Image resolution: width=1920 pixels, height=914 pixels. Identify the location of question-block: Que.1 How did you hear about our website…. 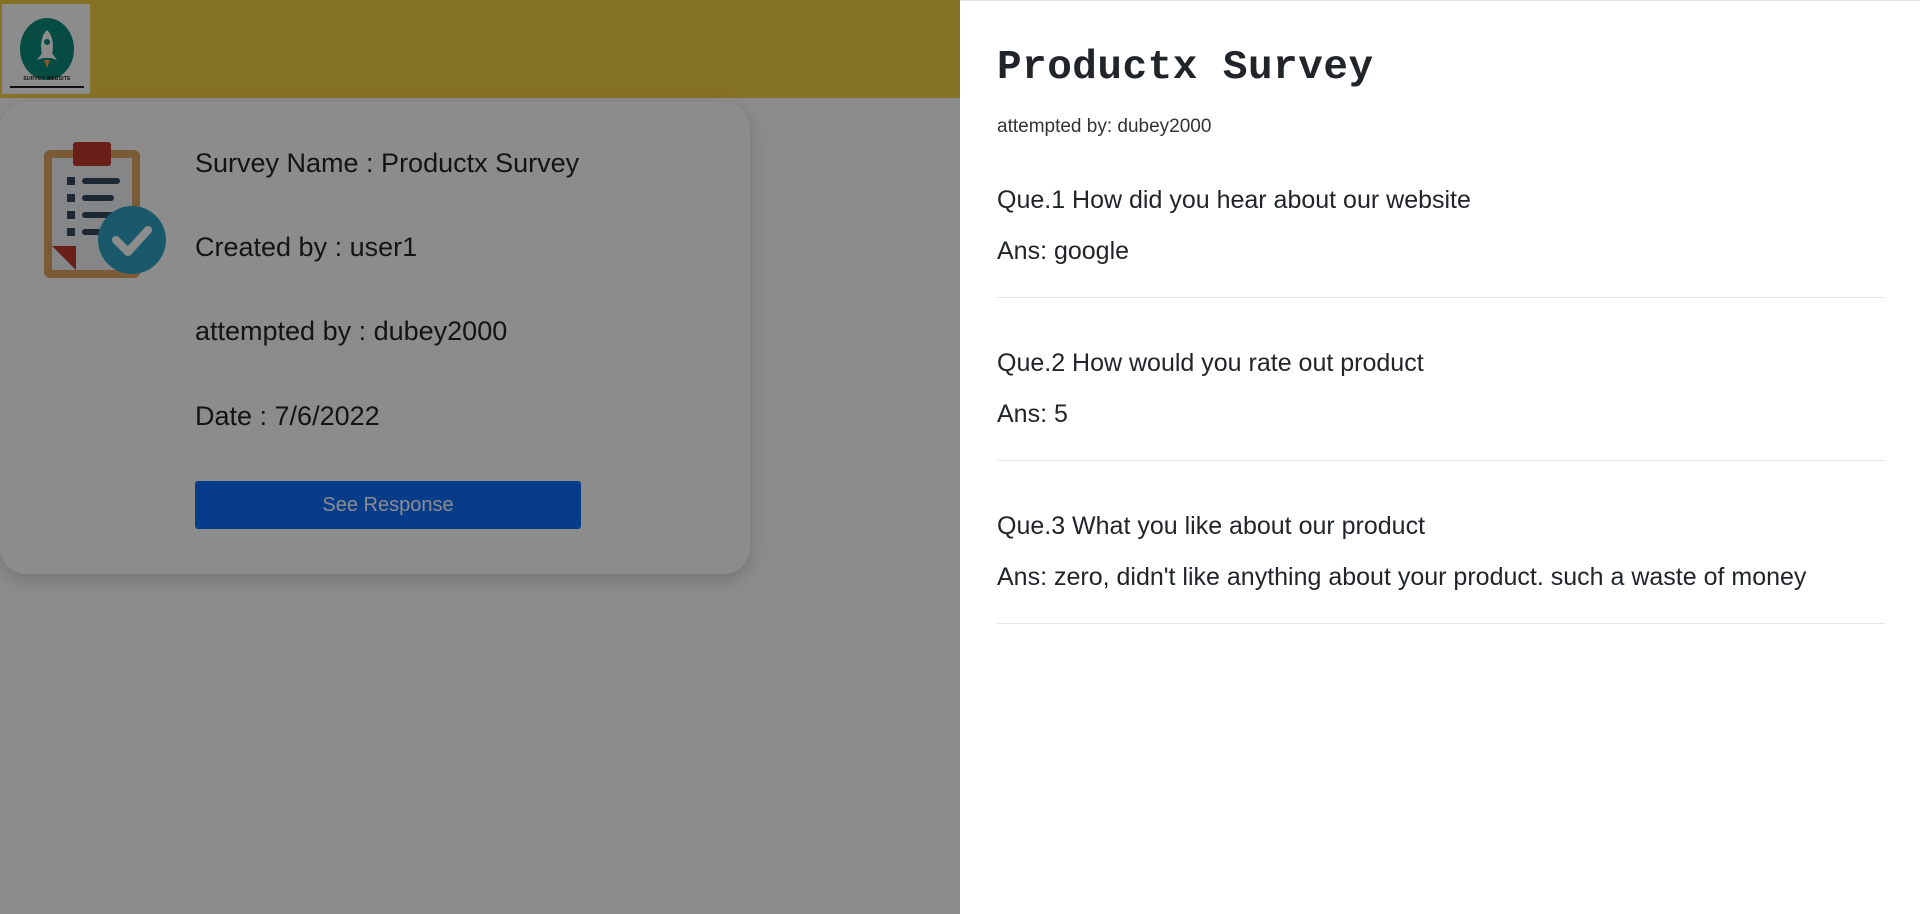
(1441, 242).